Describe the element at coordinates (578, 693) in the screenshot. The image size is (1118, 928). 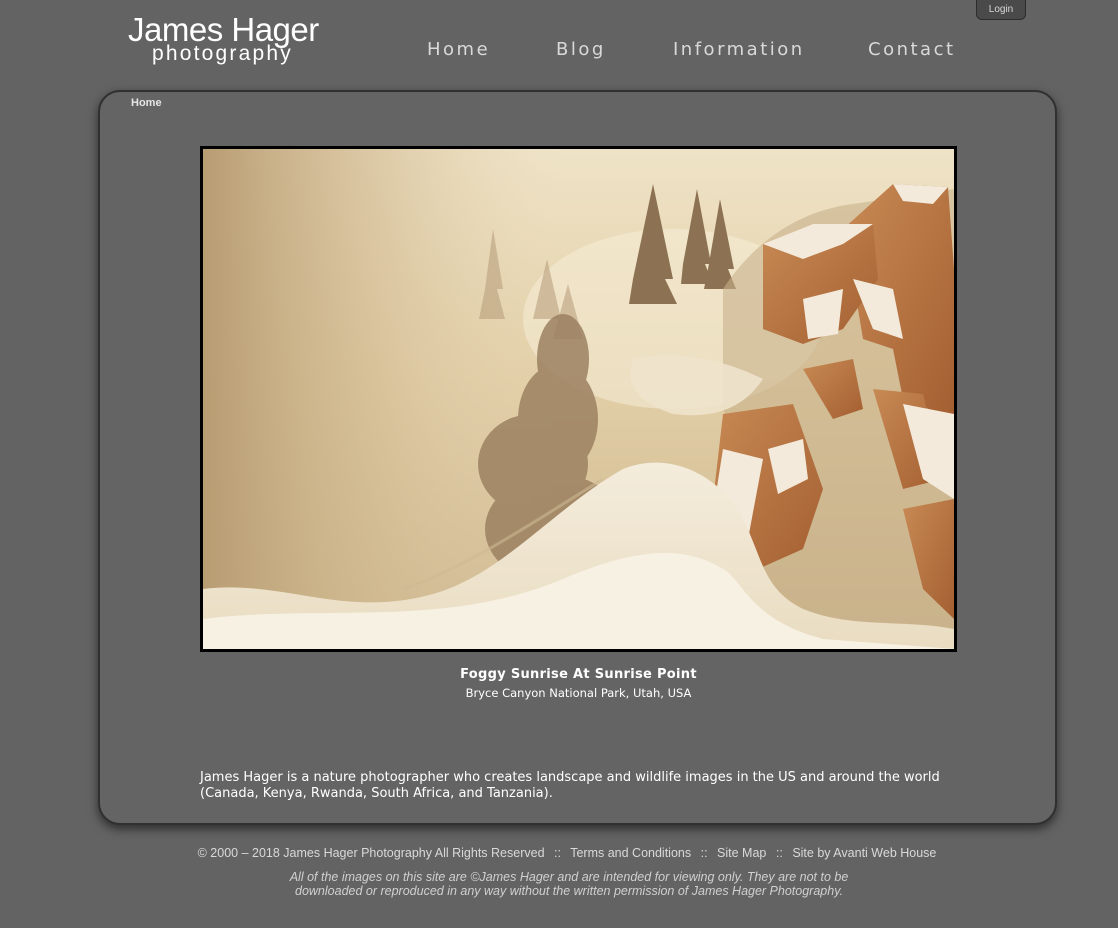
I see `photo-location: Bryce Canyon National Park, Utah, USA` at that location.